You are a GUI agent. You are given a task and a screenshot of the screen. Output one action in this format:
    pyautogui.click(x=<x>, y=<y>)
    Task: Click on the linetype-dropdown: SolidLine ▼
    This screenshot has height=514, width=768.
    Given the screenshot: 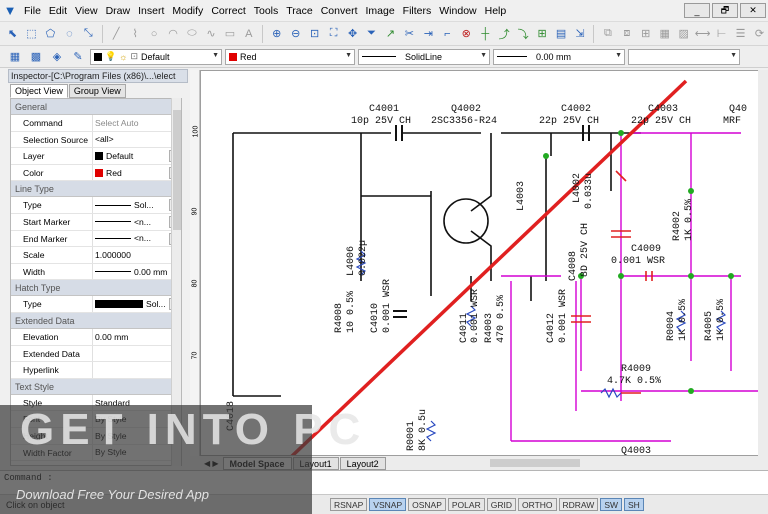 What is the action you would take?
    pyautogui.click(x=424, y=56)
    